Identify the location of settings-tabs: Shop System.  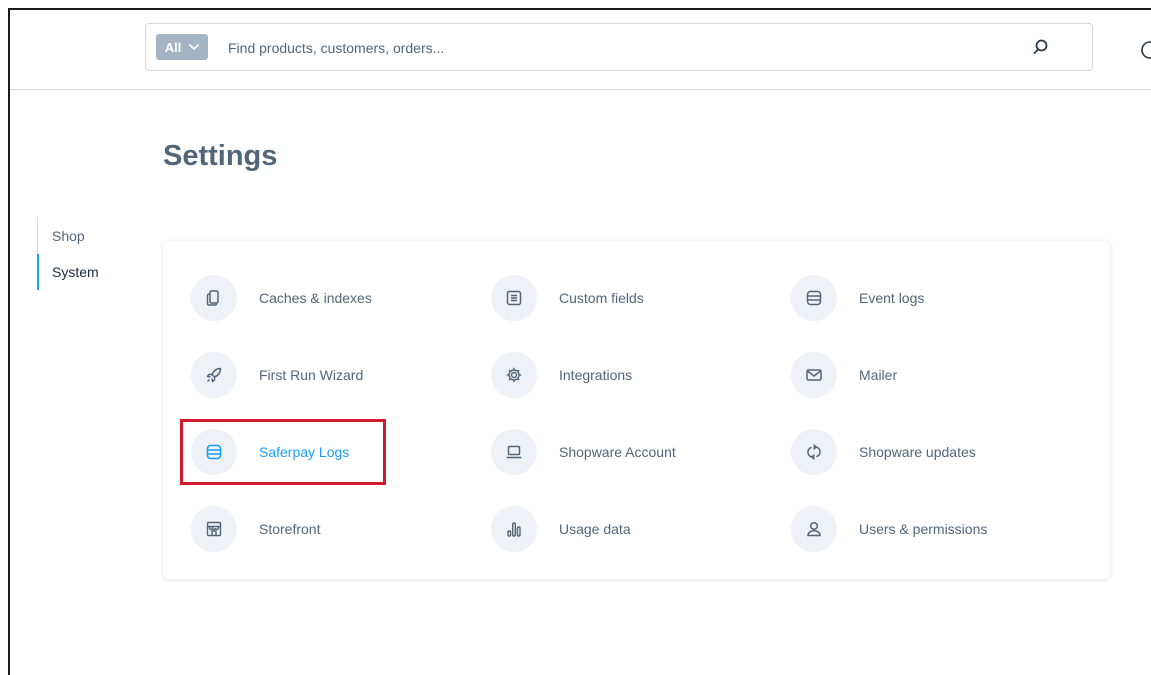
(68, 254).